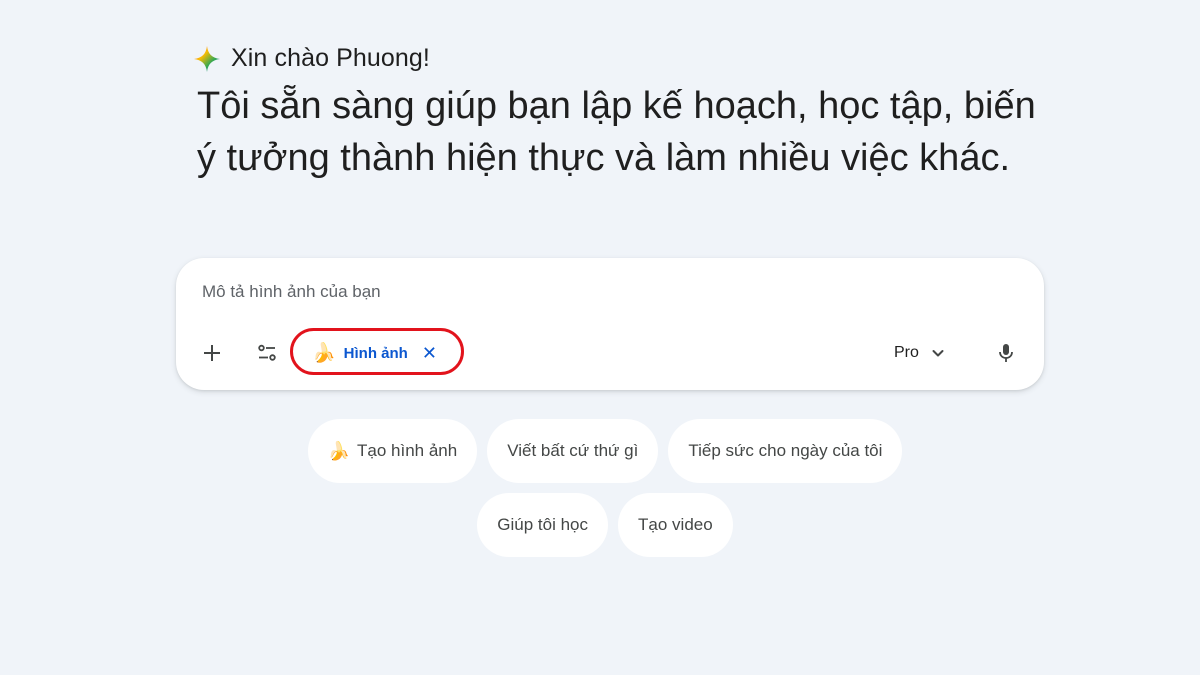 The height and width of the screenshot is (675, 1200). I want to click on suggestion-write-anything: Viết bất cứ thứ gì, so click(573, 451).